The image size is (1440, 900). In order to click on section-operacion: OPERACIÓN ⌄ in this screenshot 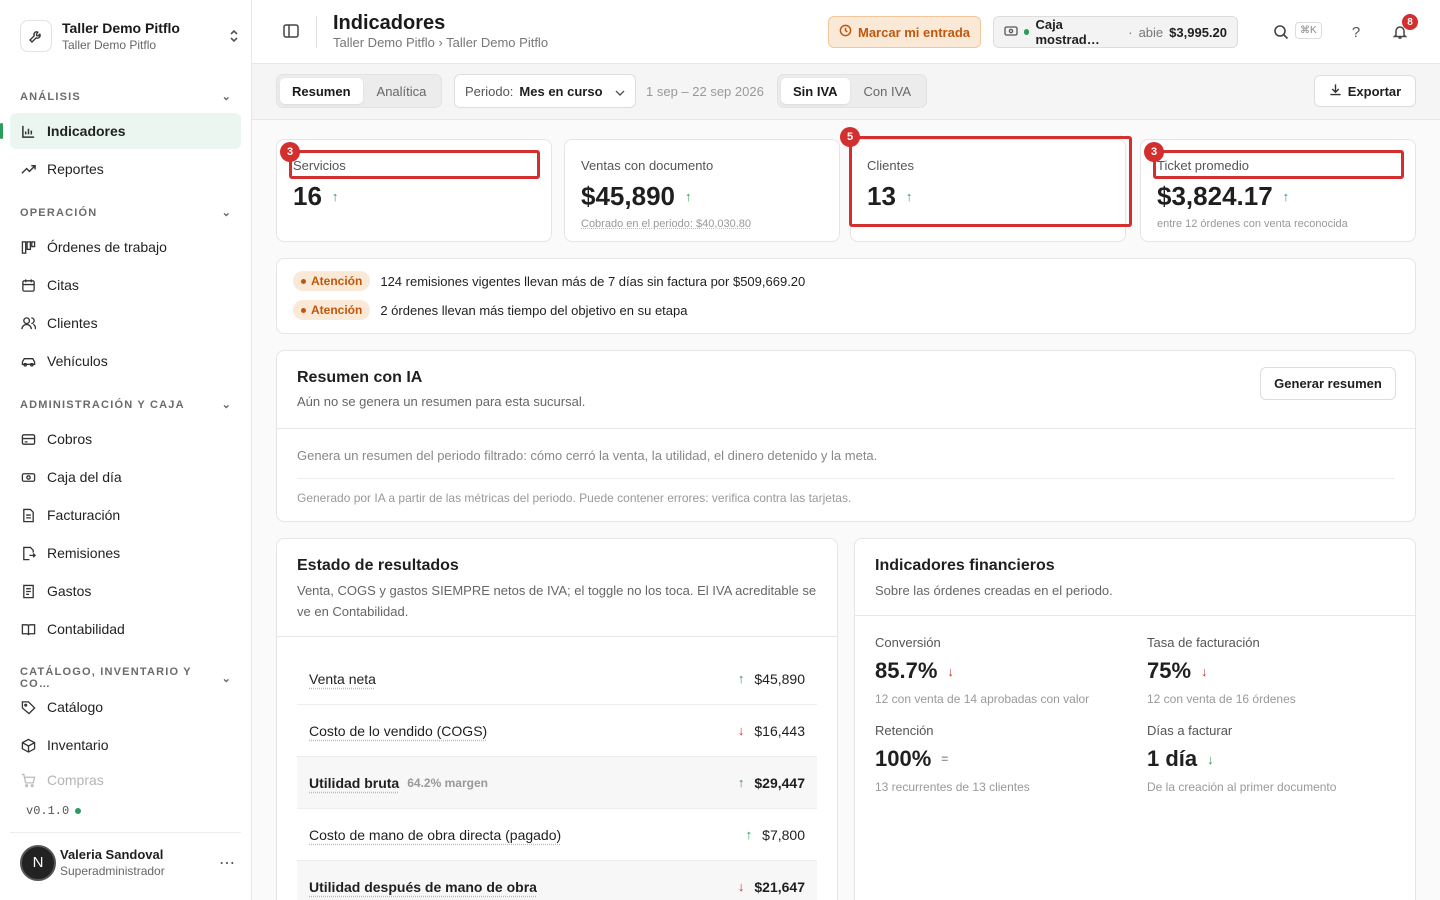, I will do `click(126, 213)`.